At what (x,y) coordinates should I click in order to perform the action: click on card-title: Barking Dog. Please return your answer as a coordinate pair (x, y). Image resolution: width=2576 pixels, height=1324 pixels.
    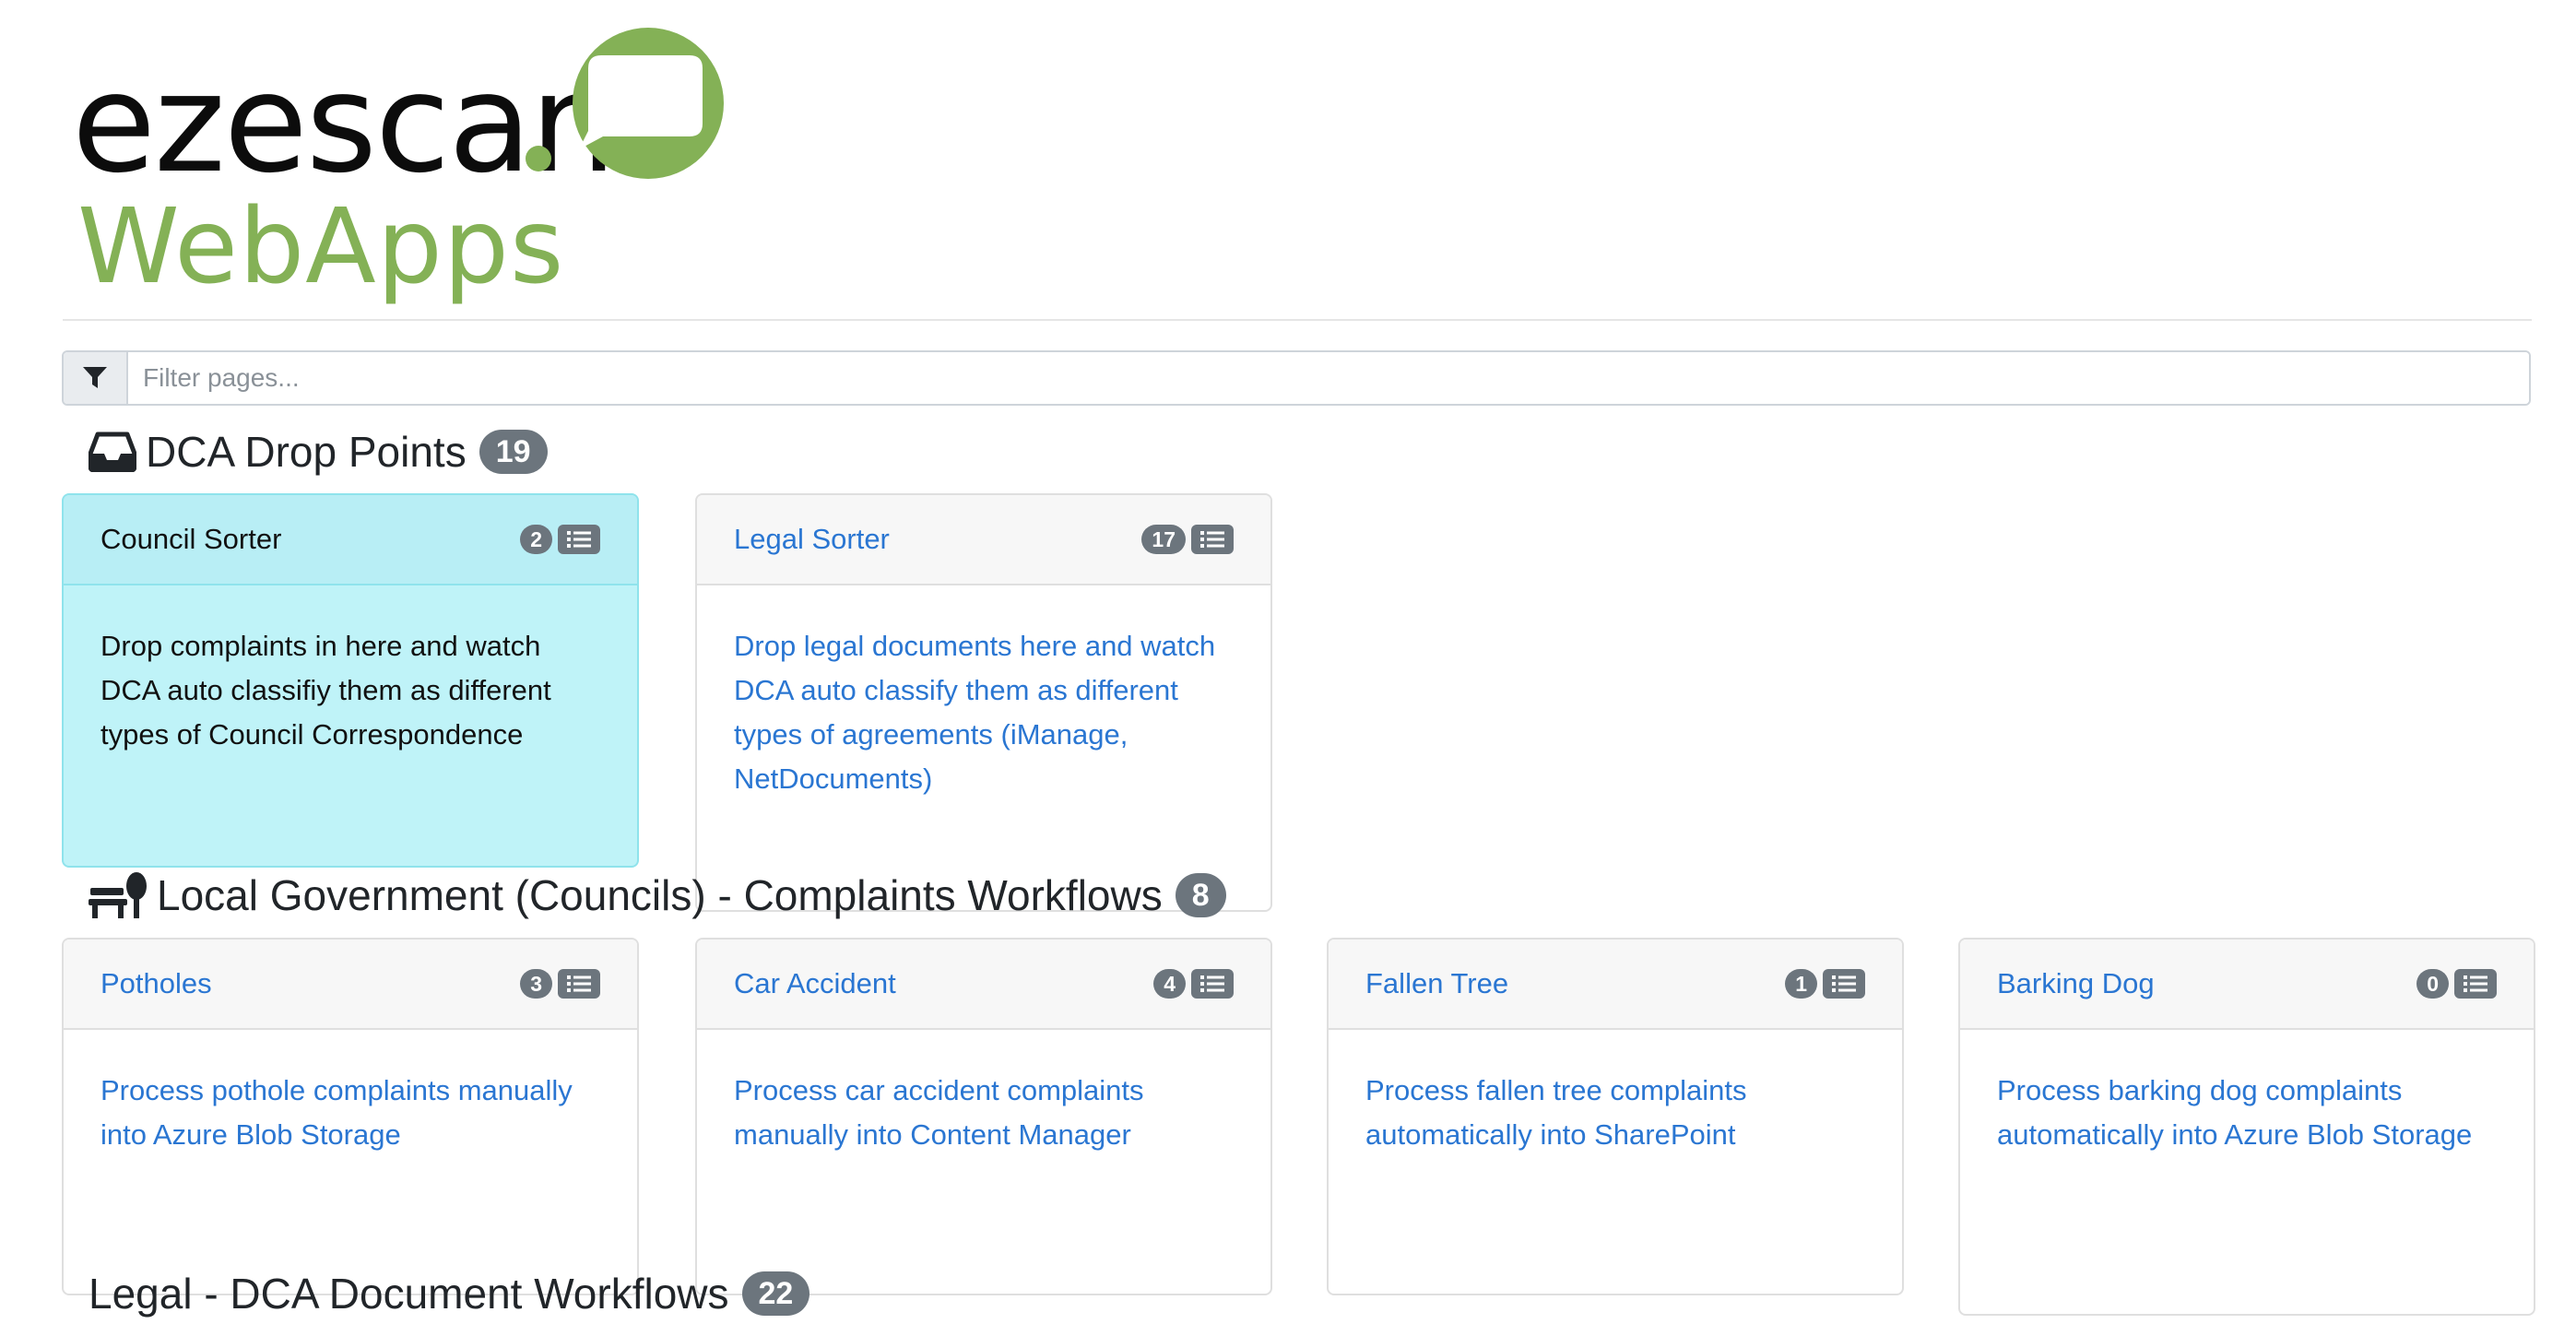
    Looking at the image, I should click on (2076, 983).